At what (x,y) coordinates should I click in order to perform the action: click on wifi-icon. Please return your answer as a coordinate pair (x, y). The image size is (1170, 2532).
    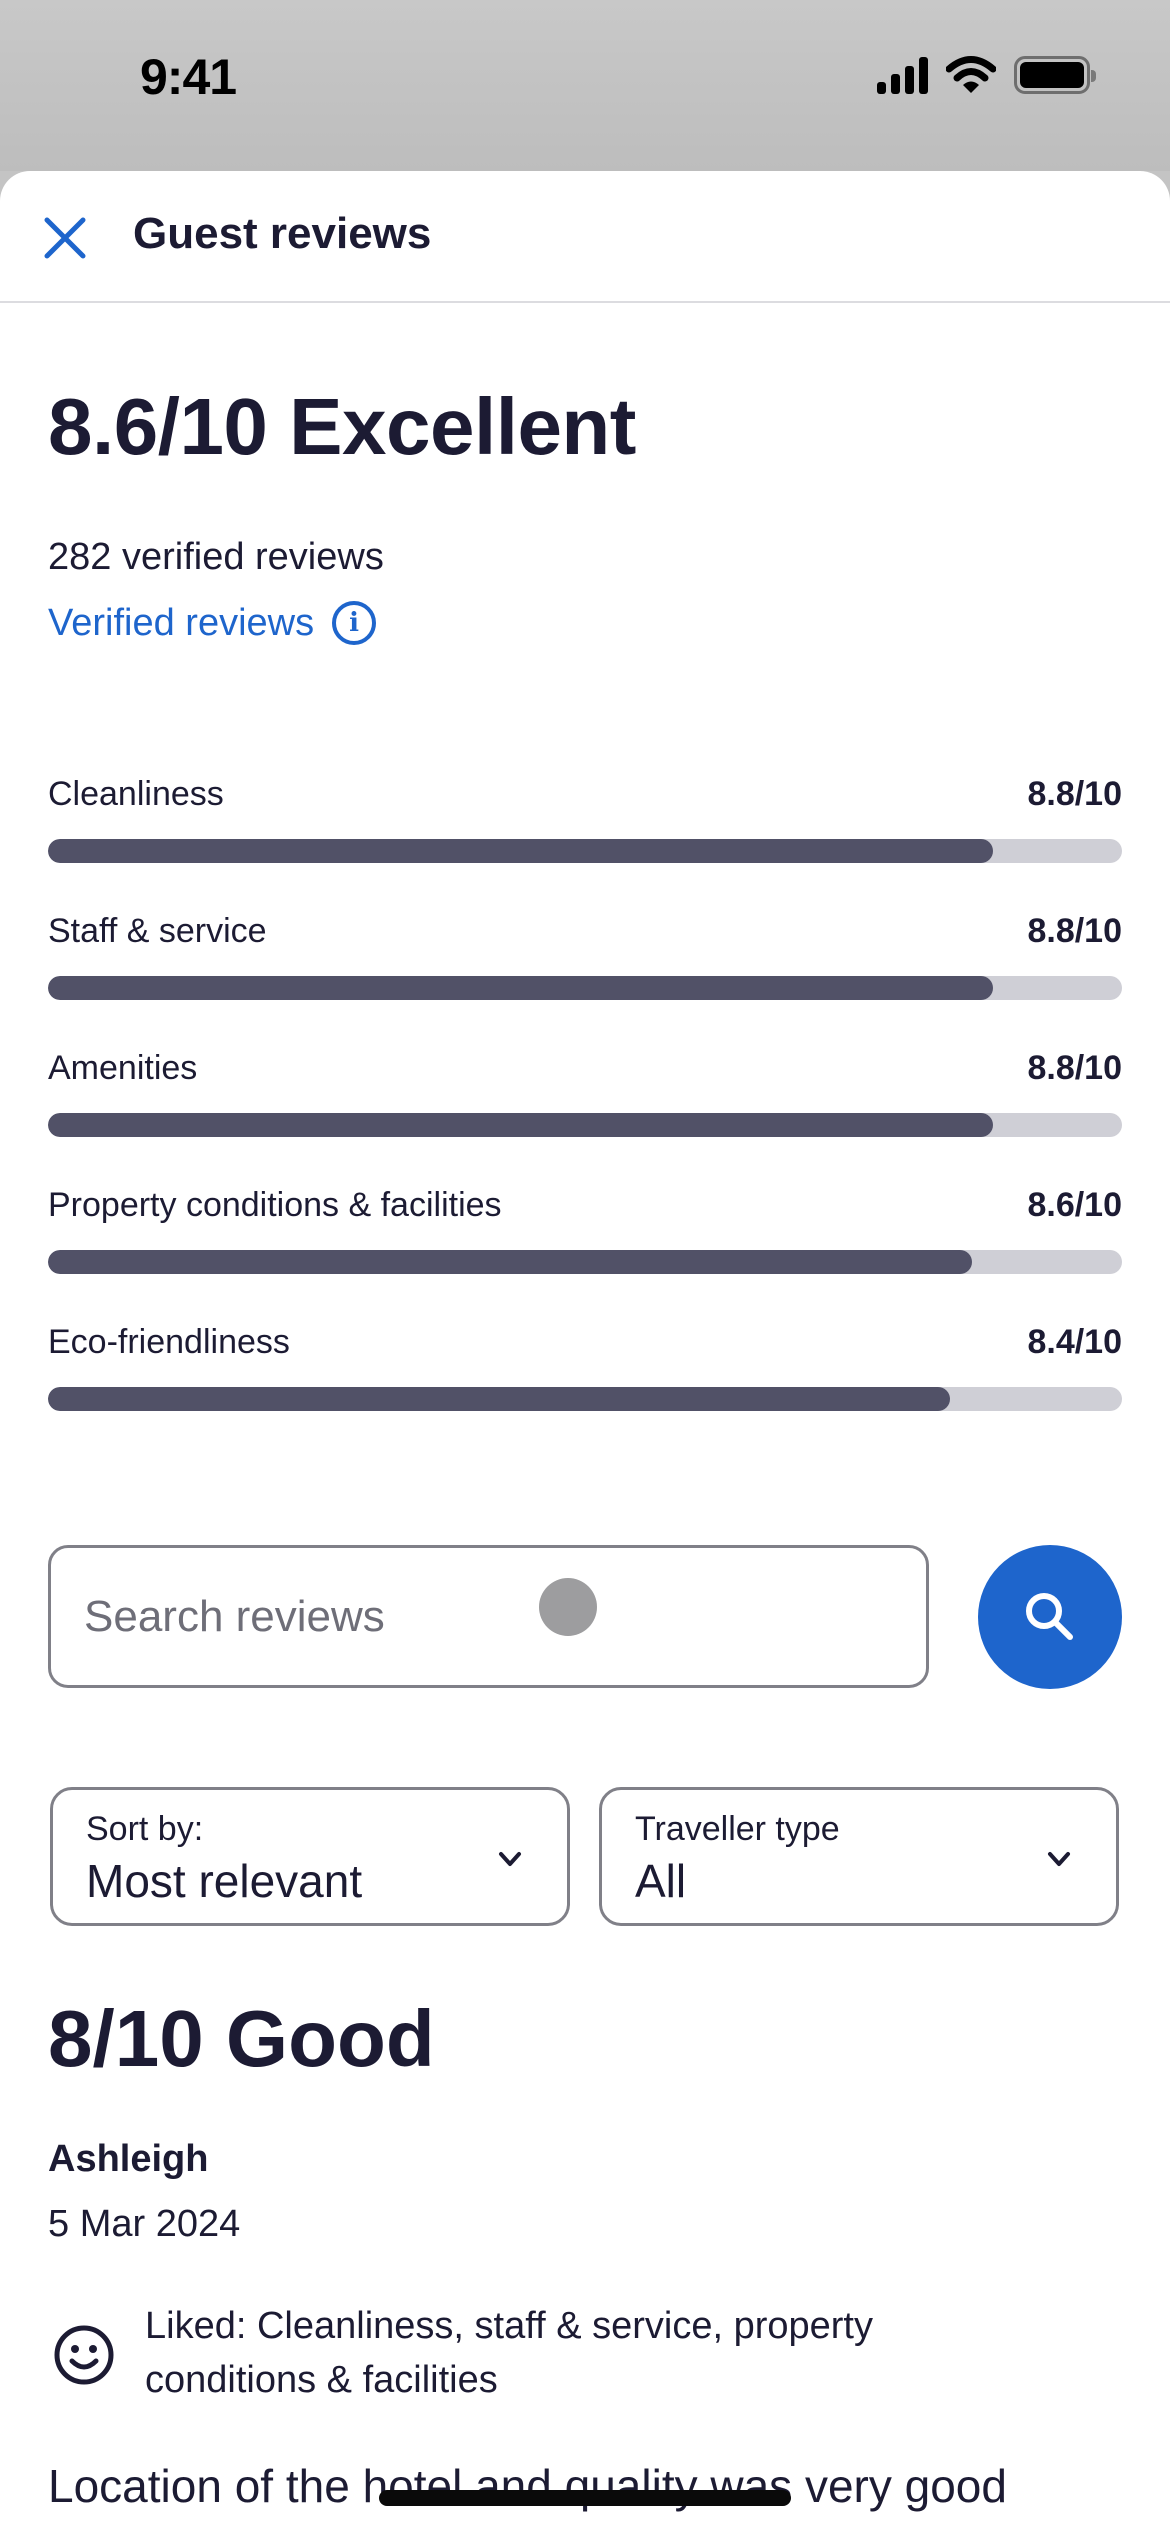
    Looking at the image, I should click on (971, 74).